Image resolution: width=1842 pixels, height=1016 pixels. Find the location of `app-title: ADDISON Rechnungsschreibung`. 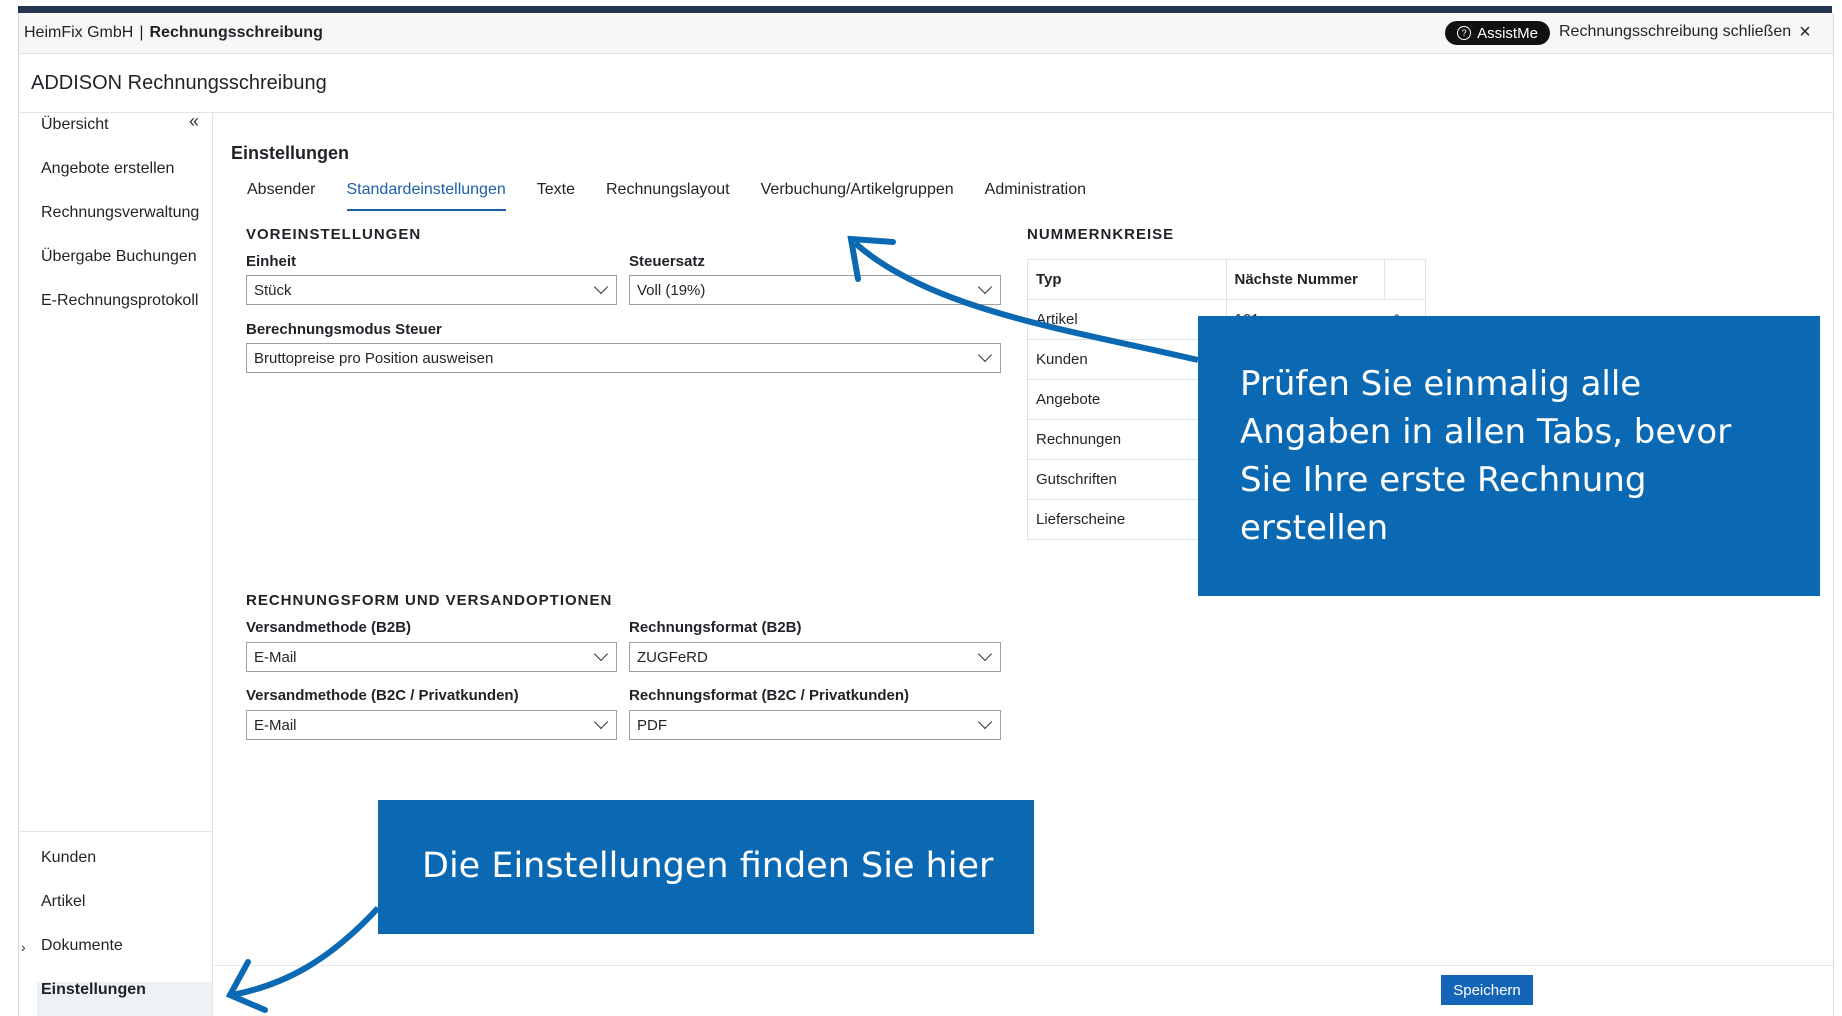

app-title: ADDISON Rechnungsschreibung is located at coordinates (179, 83).